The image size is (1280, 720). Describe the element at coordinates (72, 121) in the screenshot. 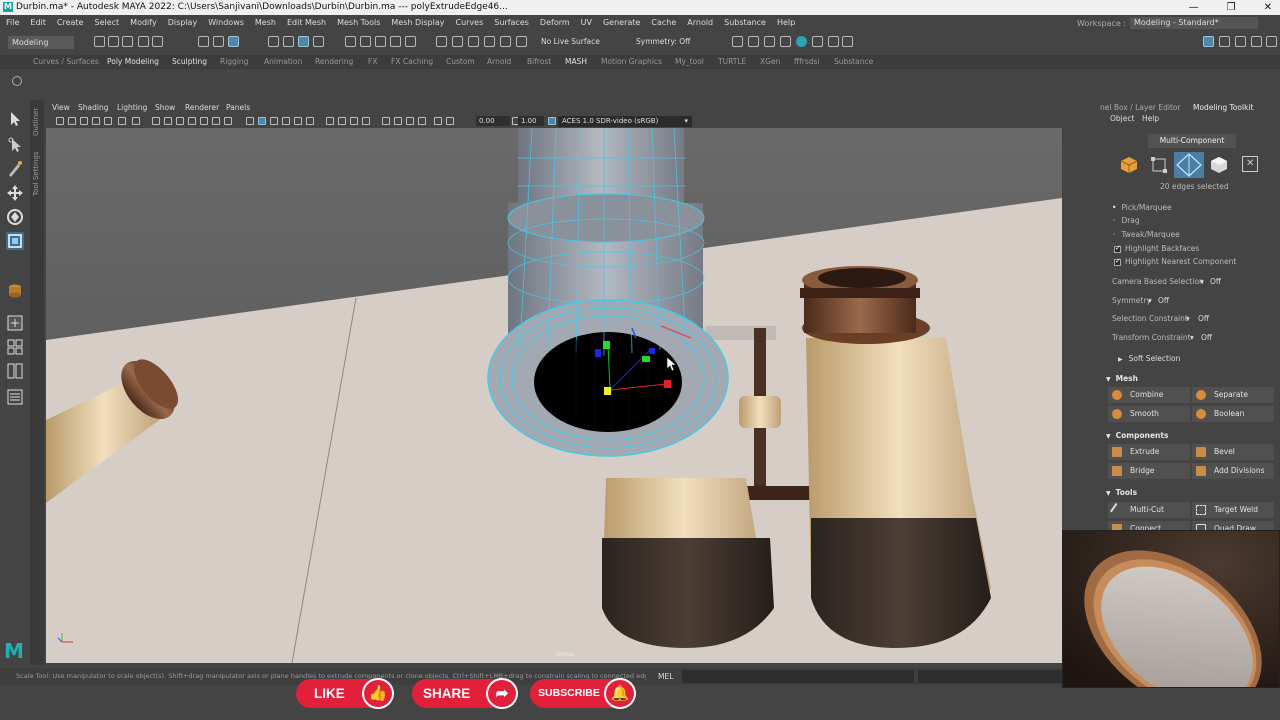

I see `camera-attr-icon` at that location.